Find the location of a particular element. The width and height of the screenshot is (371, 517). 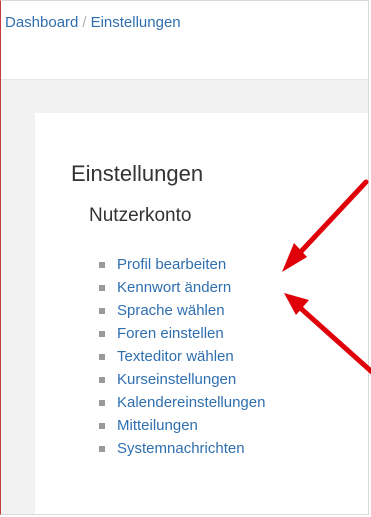

menu-item: Profil bearbeiten is located at coordinates (182, 264).